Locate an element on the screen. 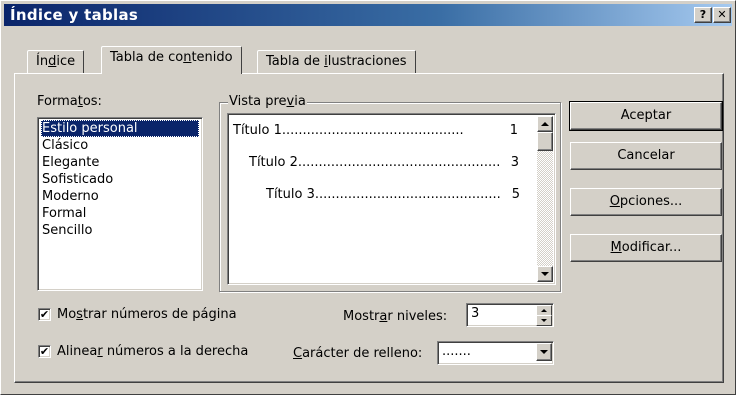  align-right-checkbox: ✔ Alinear números a la derecha is located at coordinates (143, 351).